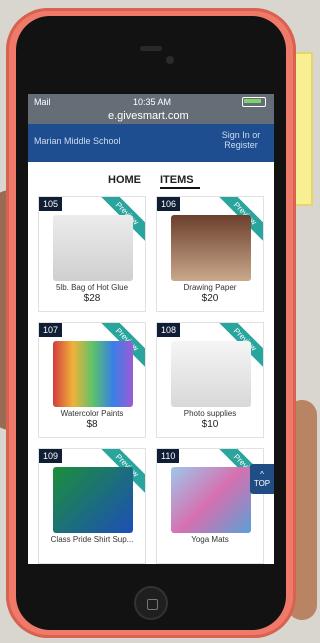 The width and height of the screenshot is (320, 643). I want to click on item-card: 107 Preview Watercolor Paints $8, so click(92, 380).